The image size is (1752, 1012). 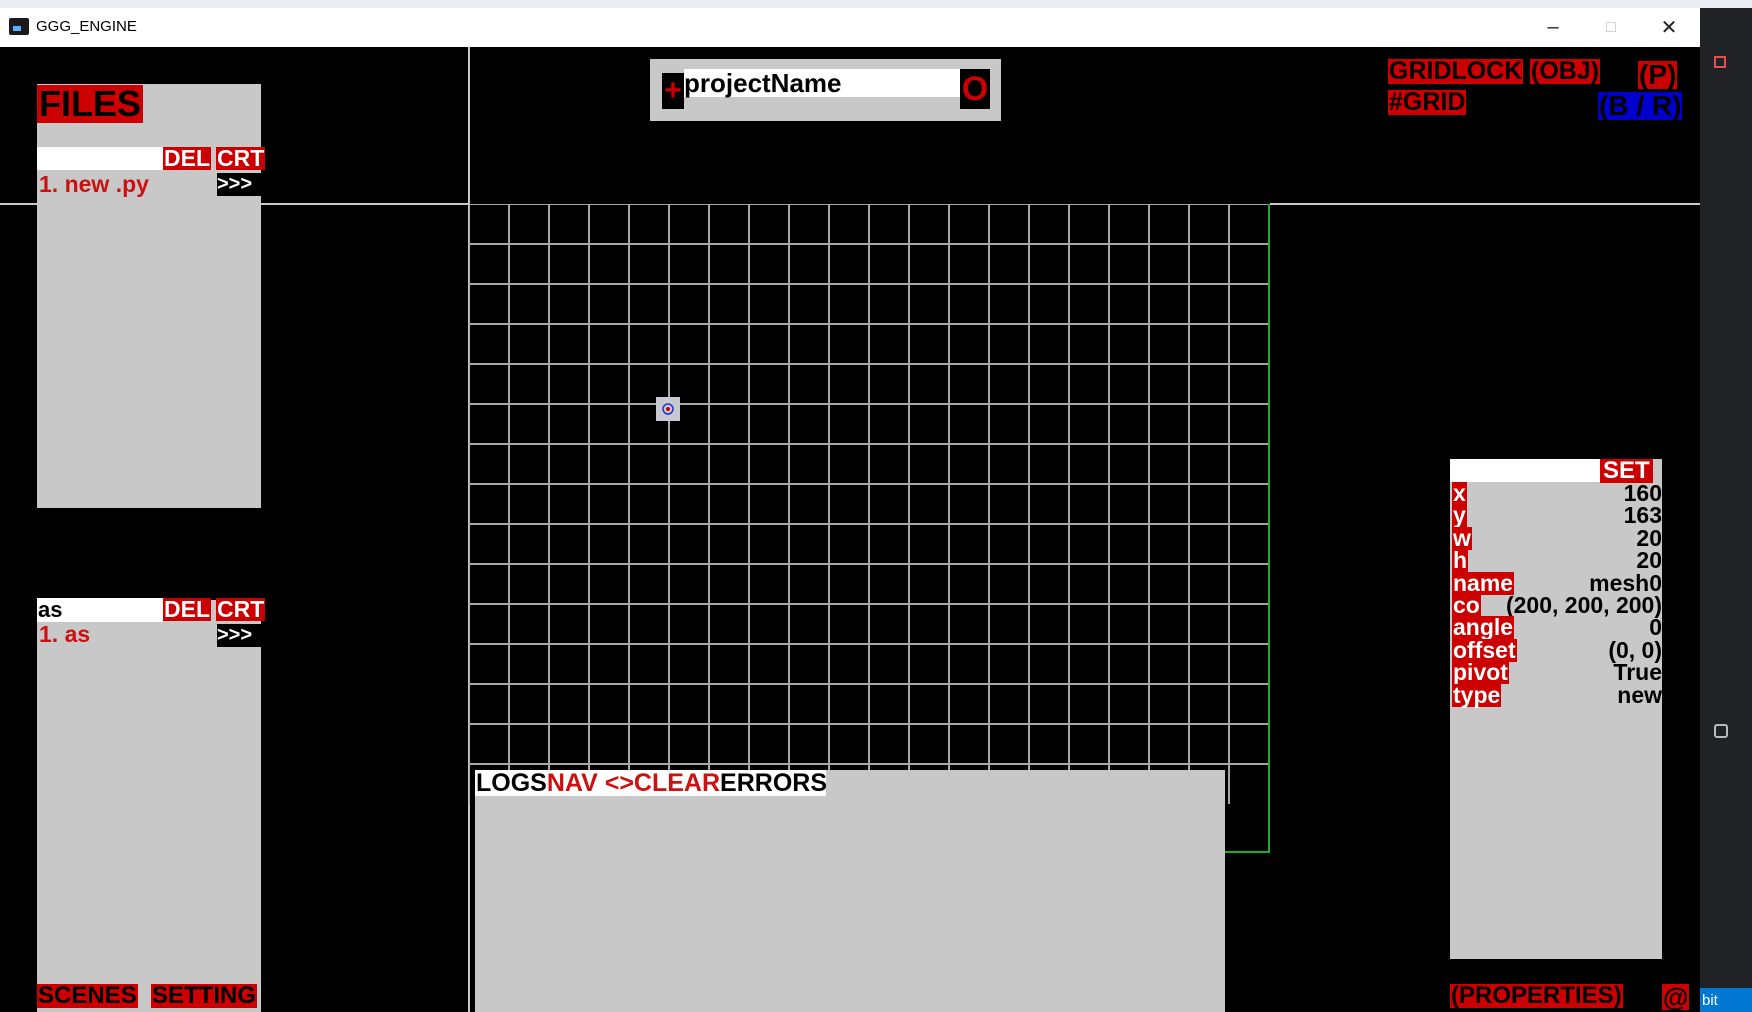 What do you see at coordinates (187, 609) in the screenshot?
I see `scenes-delete-button: DEL` at bounding box center [187, 609].